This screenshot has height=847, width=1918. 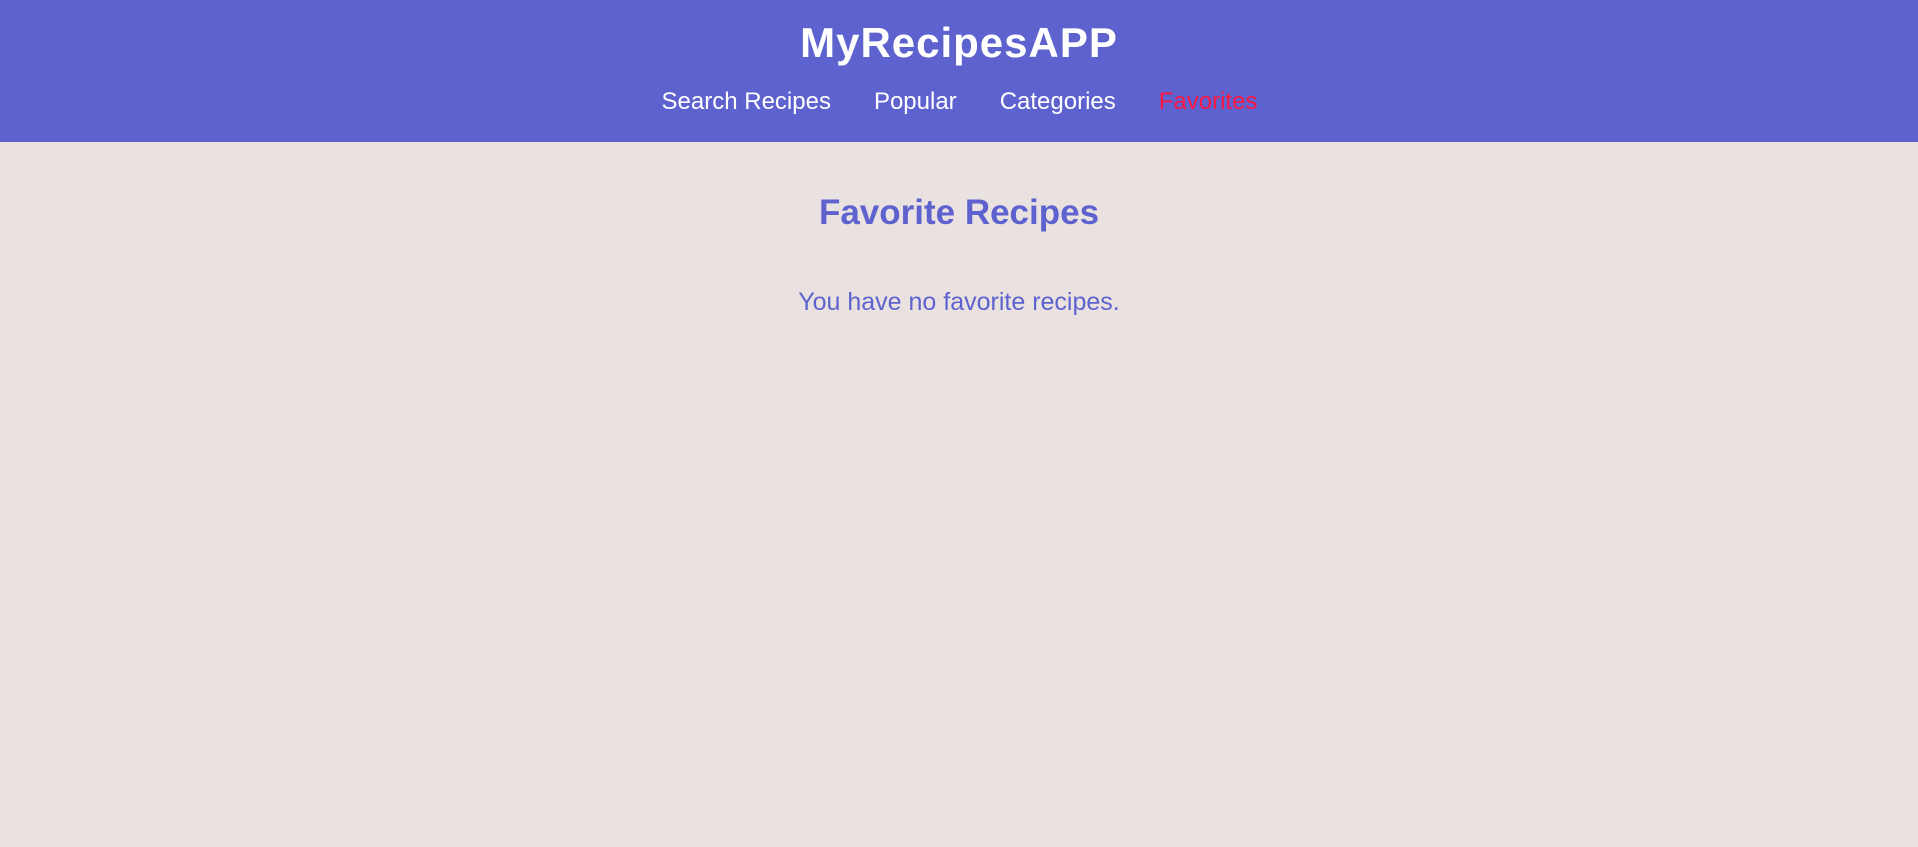 What do you see at coordinates (1058, 102) in the screenshot?
I see `nav-link-categories: Categories` at bounding box center [1058, 102].